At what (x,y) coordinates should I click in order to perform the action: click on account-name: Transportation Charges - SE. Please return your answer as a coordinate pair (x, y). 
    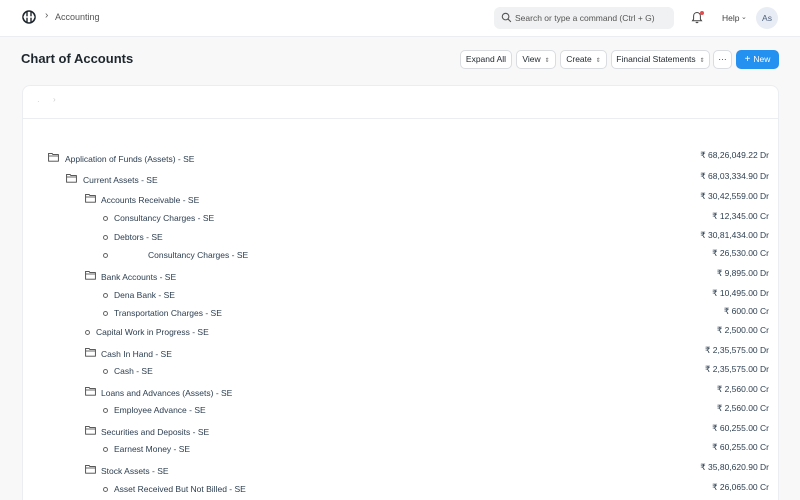
    Looking at the image, I should click on (168, 313).